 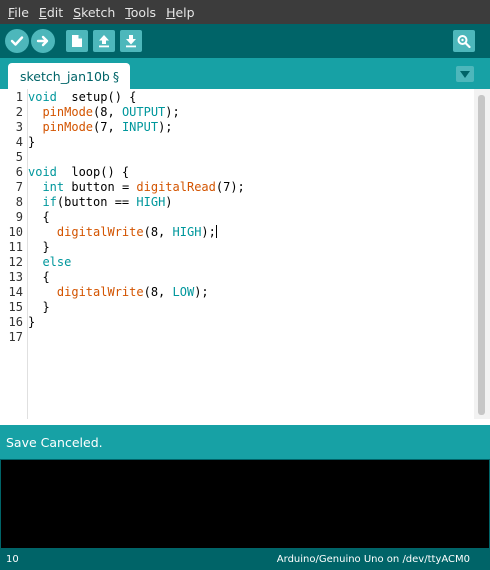 I want to click on line-number: 17, so click(x=15, y=337).